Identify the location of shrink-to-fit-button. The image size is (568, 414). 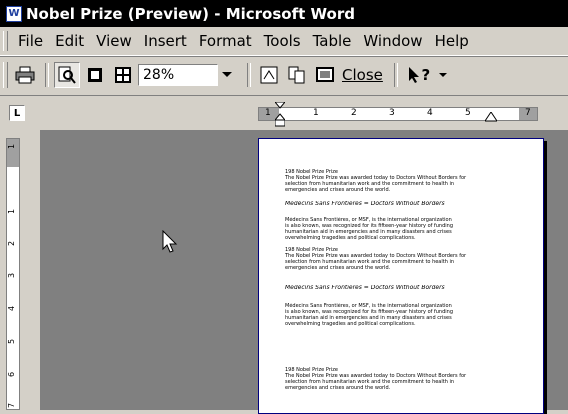
(297, 75).